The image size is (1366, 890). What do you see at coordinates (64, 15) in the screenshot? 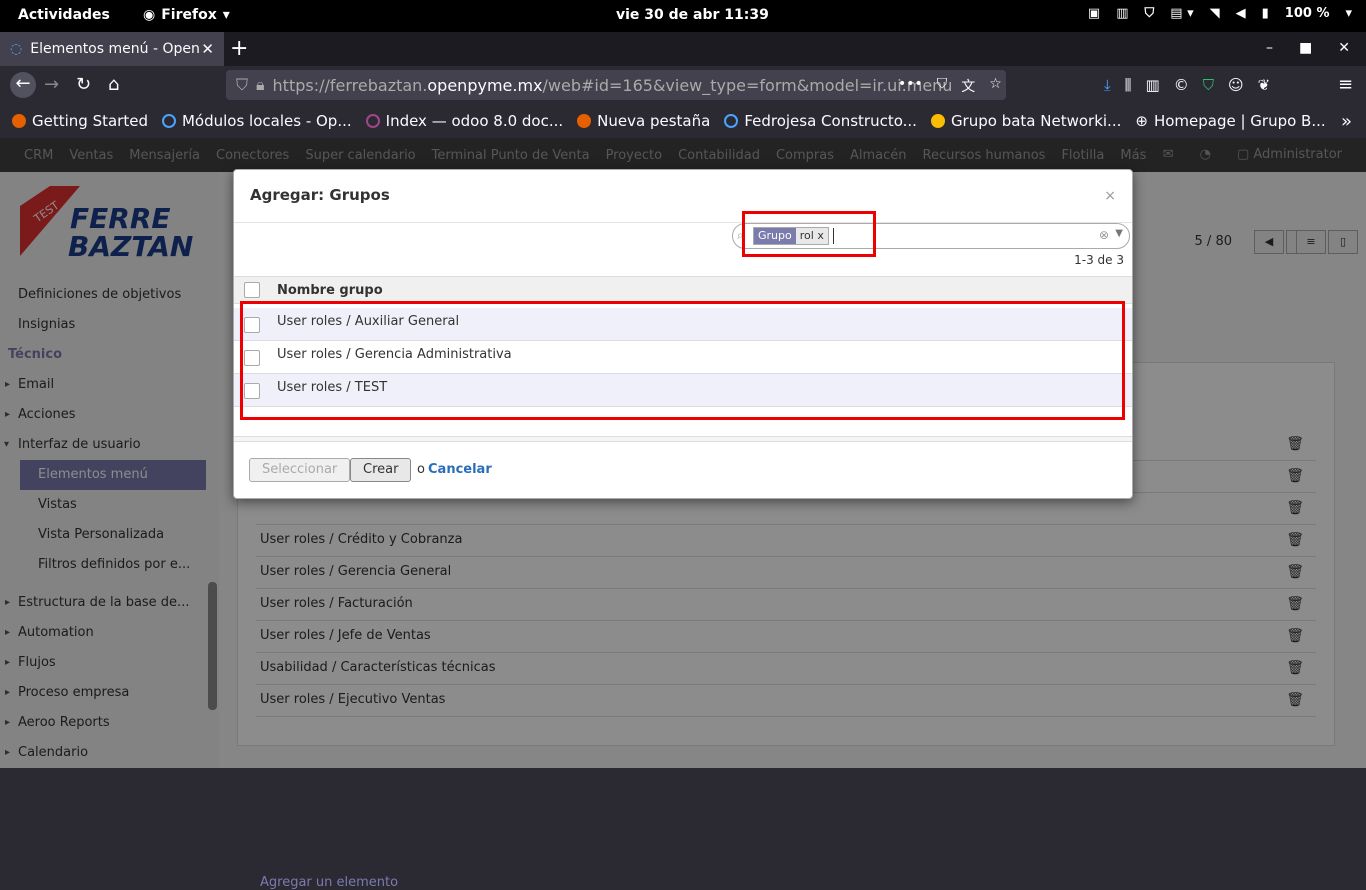
I see `activities-button: Actividades` at bounding box center [64, 15].